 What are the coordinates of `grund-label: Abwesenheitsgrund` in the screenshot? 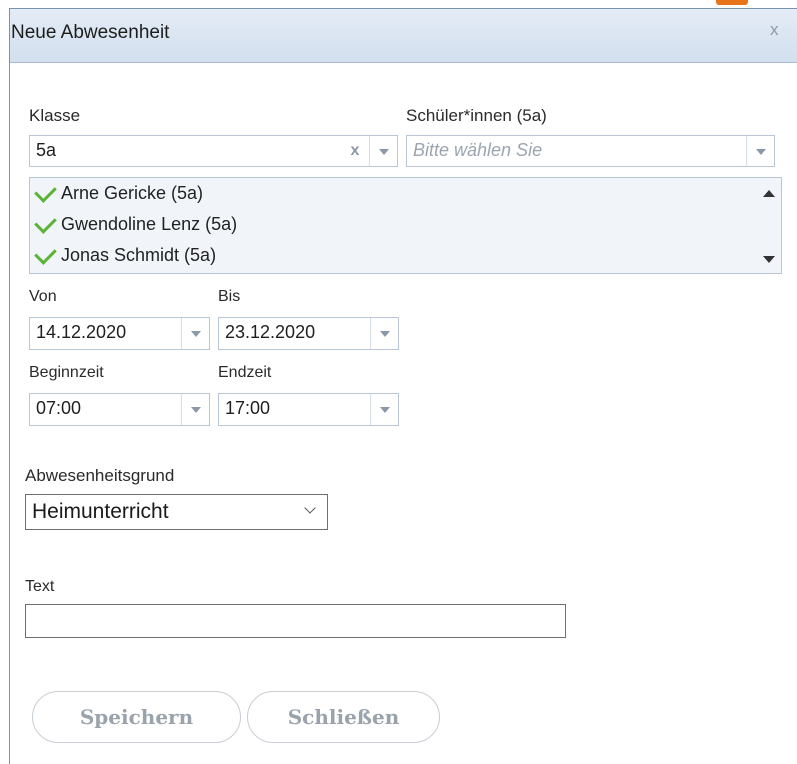 It's located at (100, 475).